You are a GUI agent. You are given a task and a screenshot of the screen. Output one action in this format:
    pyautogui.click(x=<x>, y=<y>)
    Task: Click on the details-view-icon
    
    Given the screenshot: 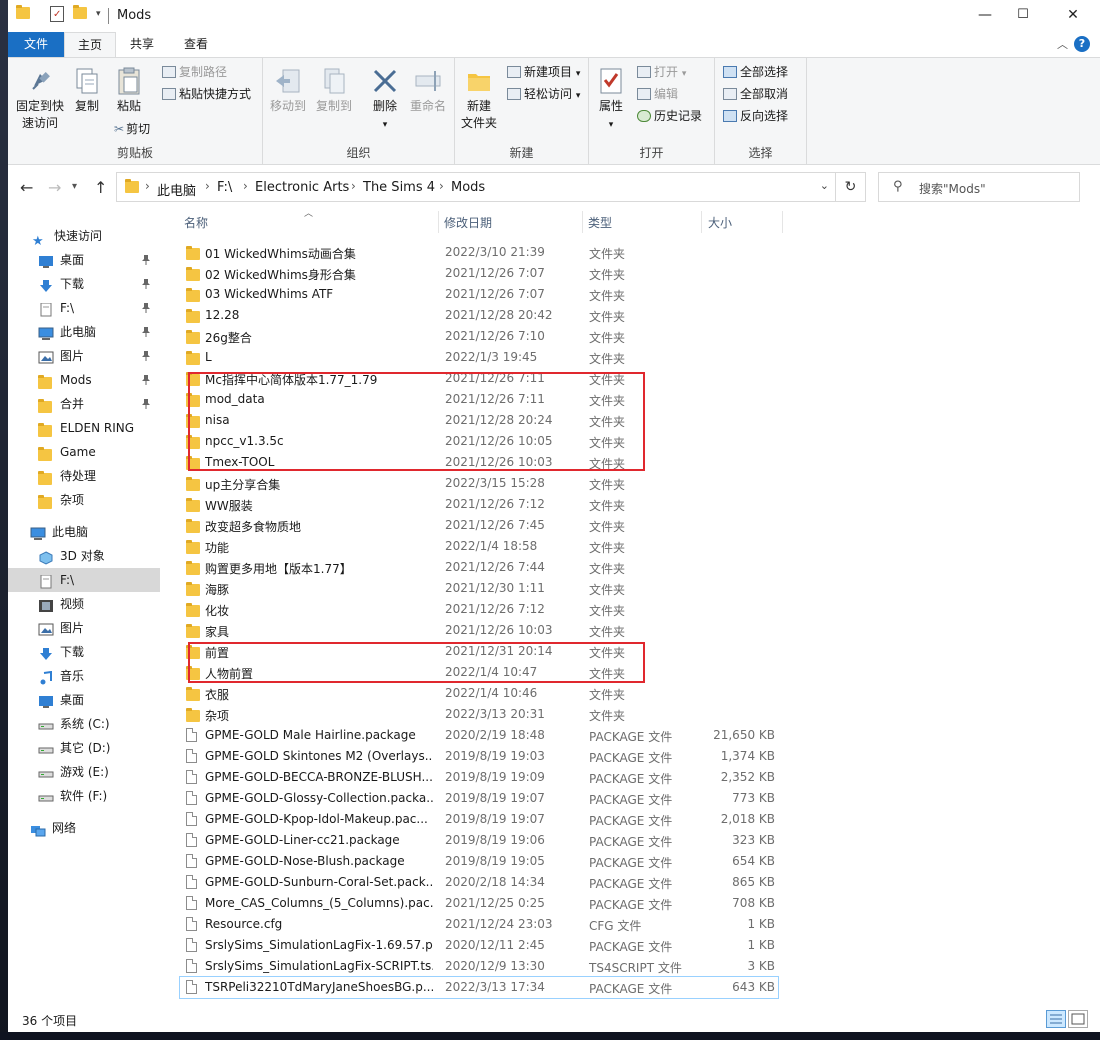 What is the action you would take?
    pyautogui.click(x=1056, y=1019)
    